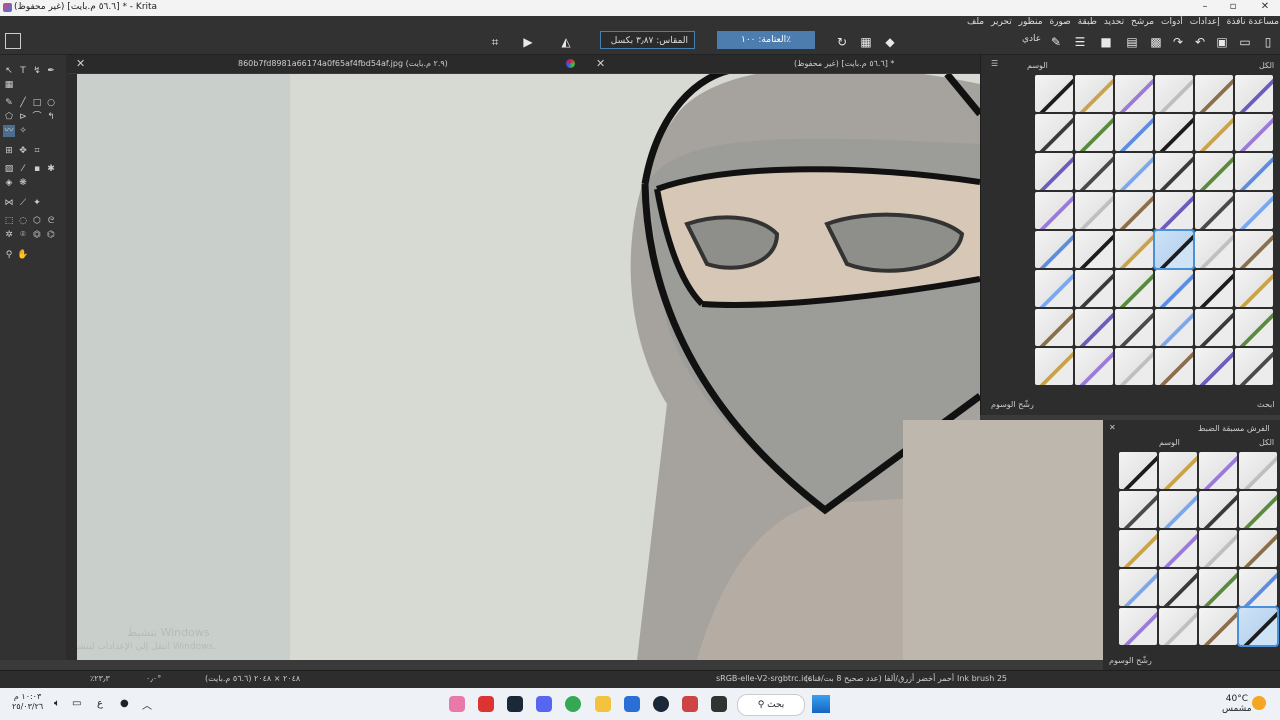 This screenshot has width=1280, height=720. Describe the element at coordinates (647, 40) in the screenshot. I see `brush-size-slider: المقاس: ٣٫٨٧ بكسل` at that location.